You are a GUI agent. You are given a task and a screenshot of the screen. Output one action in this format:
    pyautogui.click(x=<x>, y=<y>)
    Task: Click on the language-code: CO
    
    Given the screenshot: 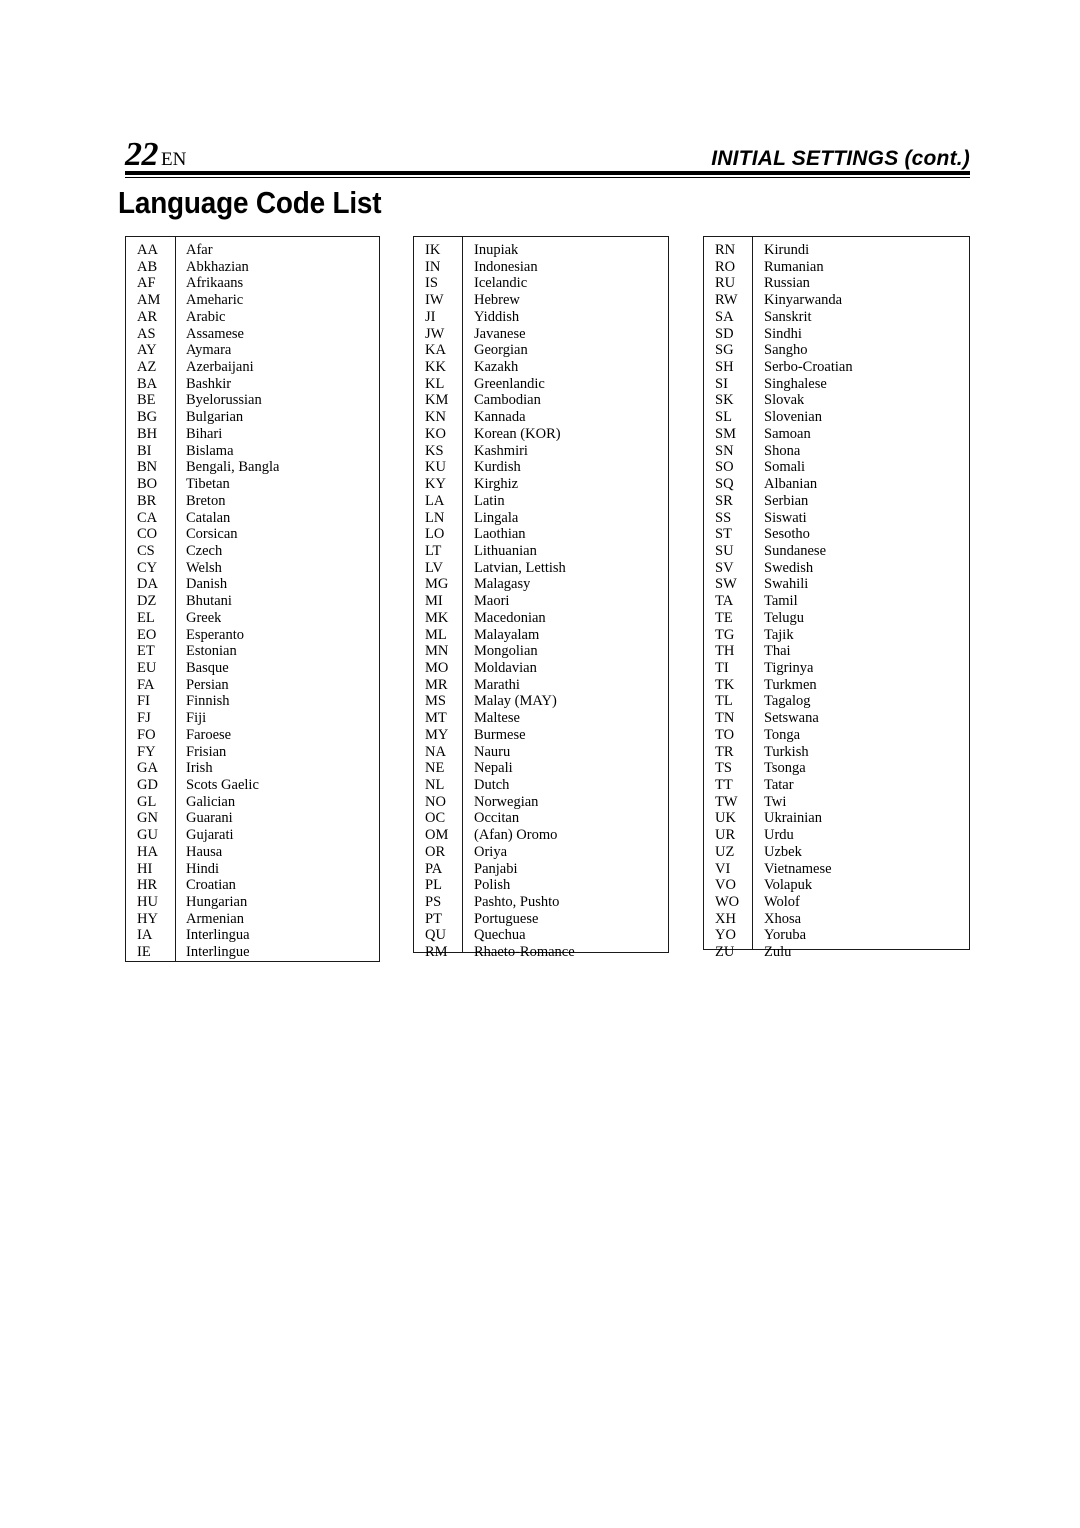 What is the action you would take?
    pyautogui.click(x=147, y=534)
    